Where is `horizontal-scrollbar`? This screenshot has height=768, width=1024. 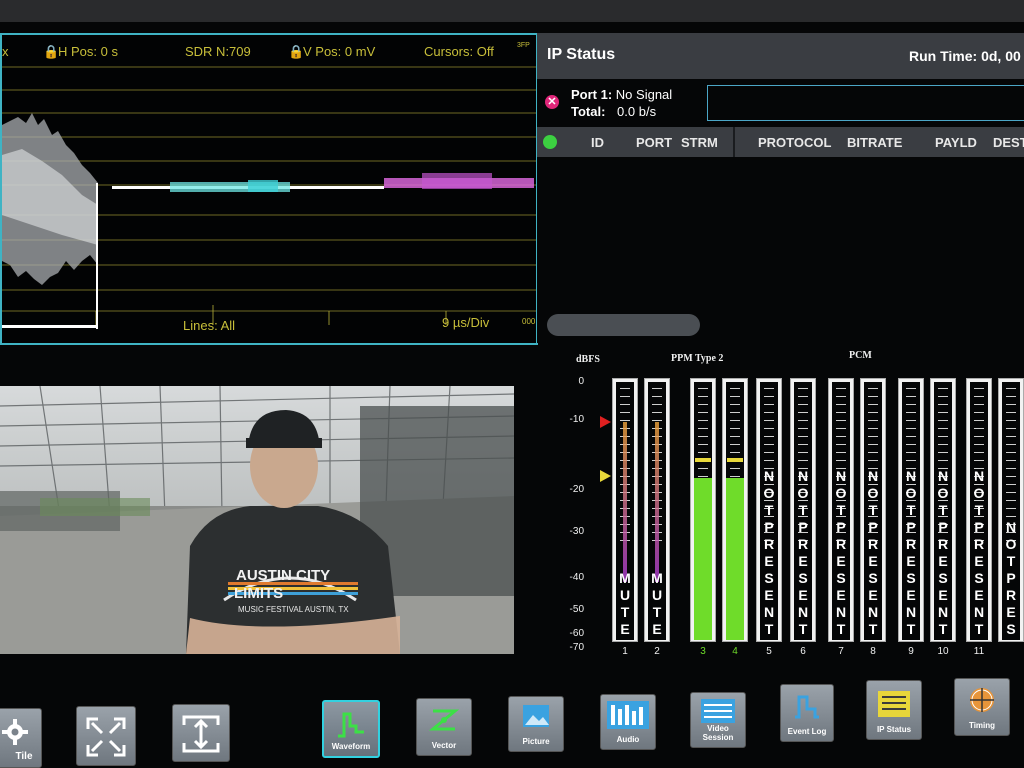 horizontal-scrollbar is located at coordinates (623, 325).